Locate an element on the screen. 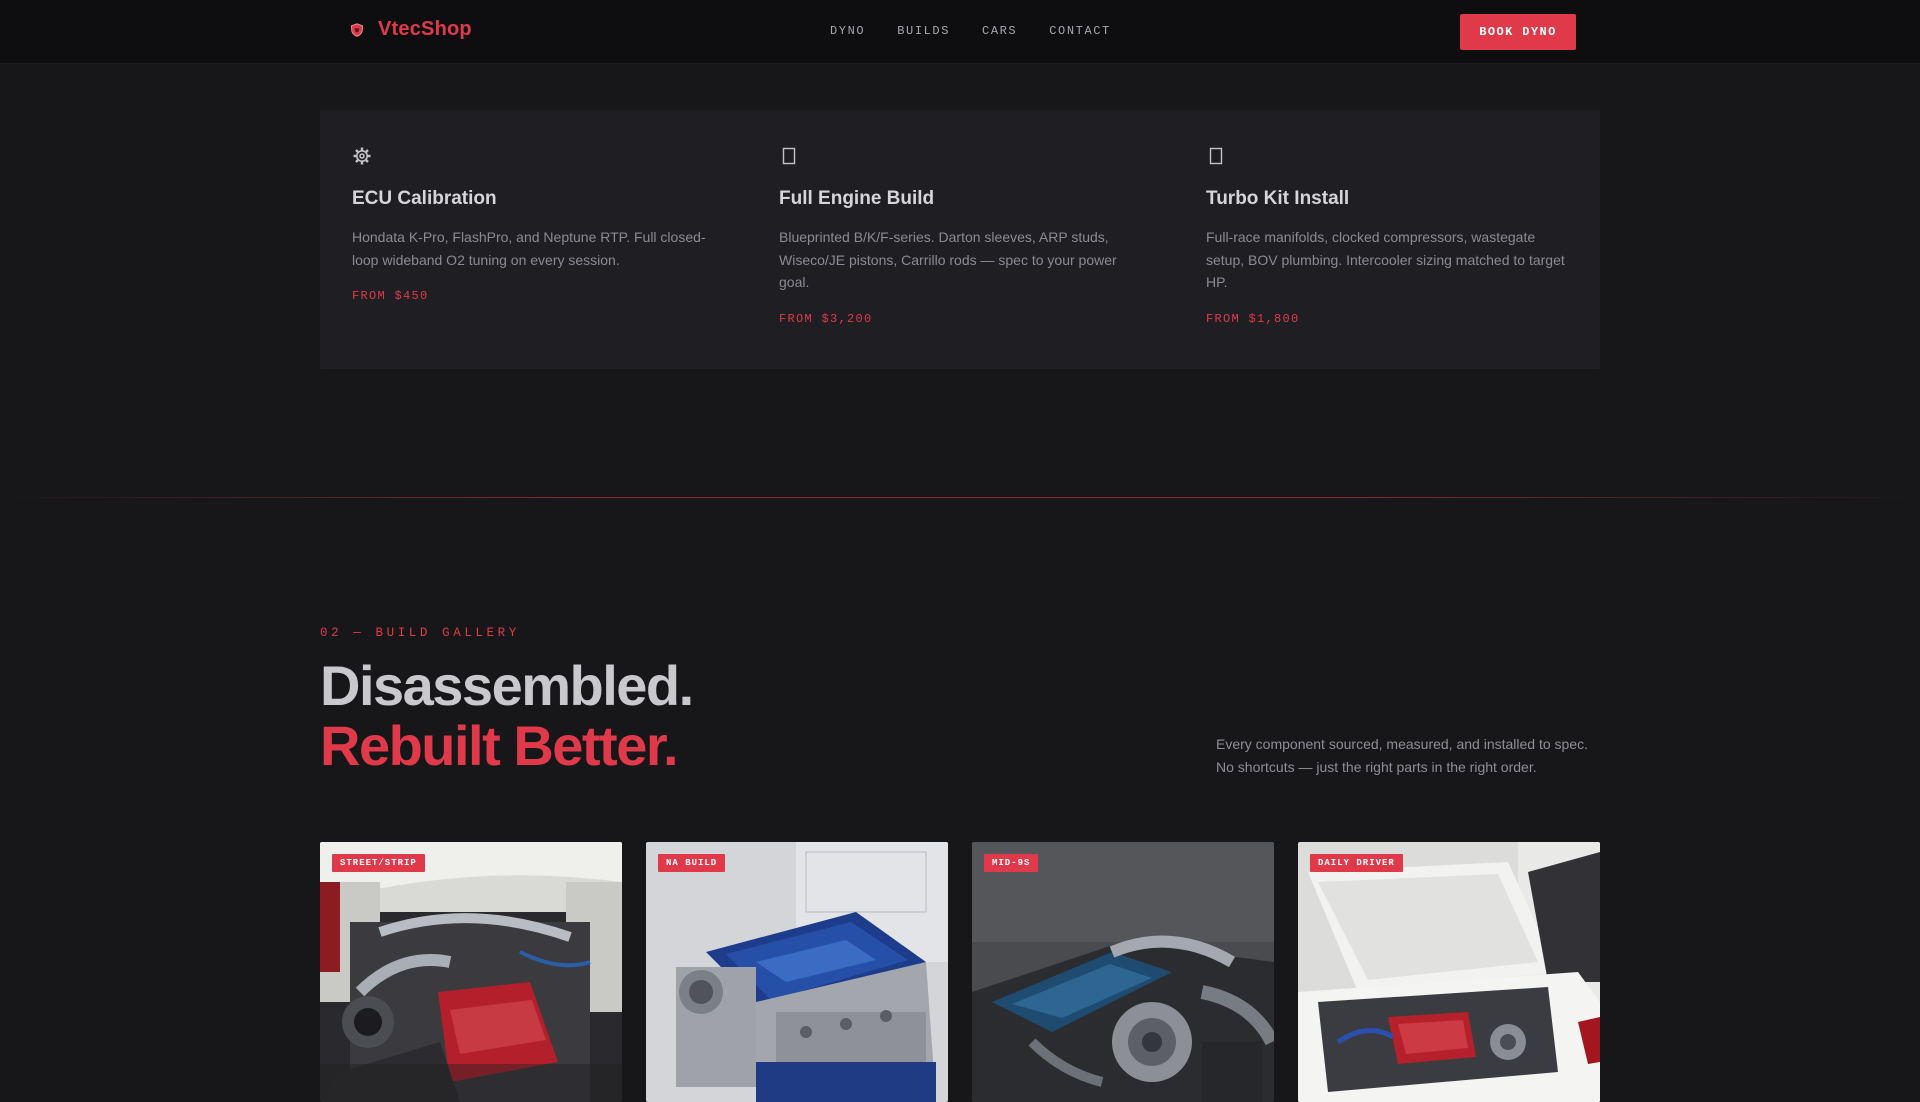 Image resolution: width=1920 pixels, height=1102 pixels. service-price: FROM $450 is located at coordinates (390, 296).